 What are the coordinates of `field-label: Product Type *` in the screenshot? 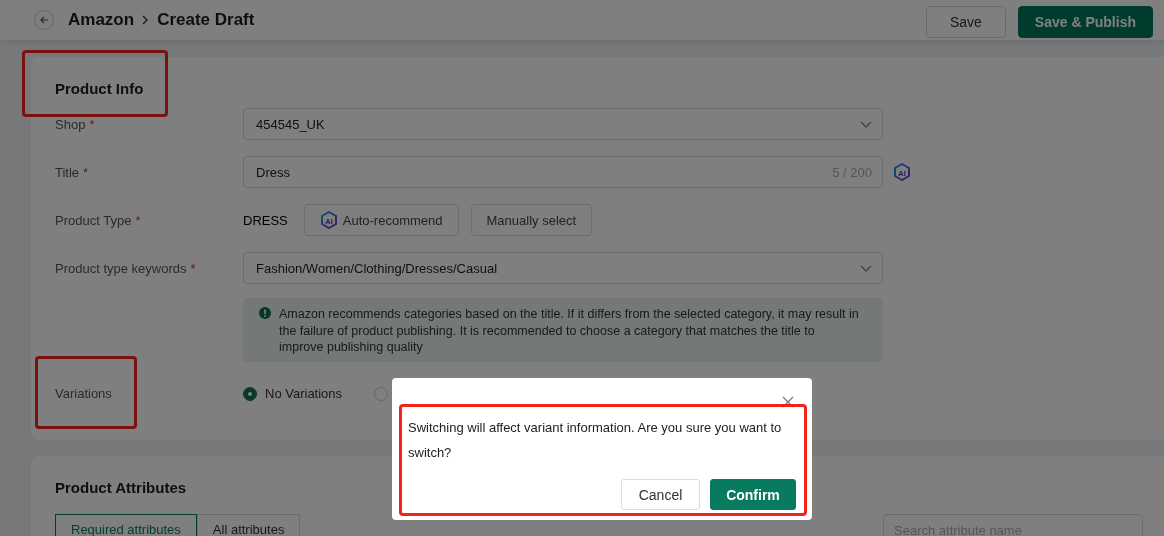 It's located at (98, 220).